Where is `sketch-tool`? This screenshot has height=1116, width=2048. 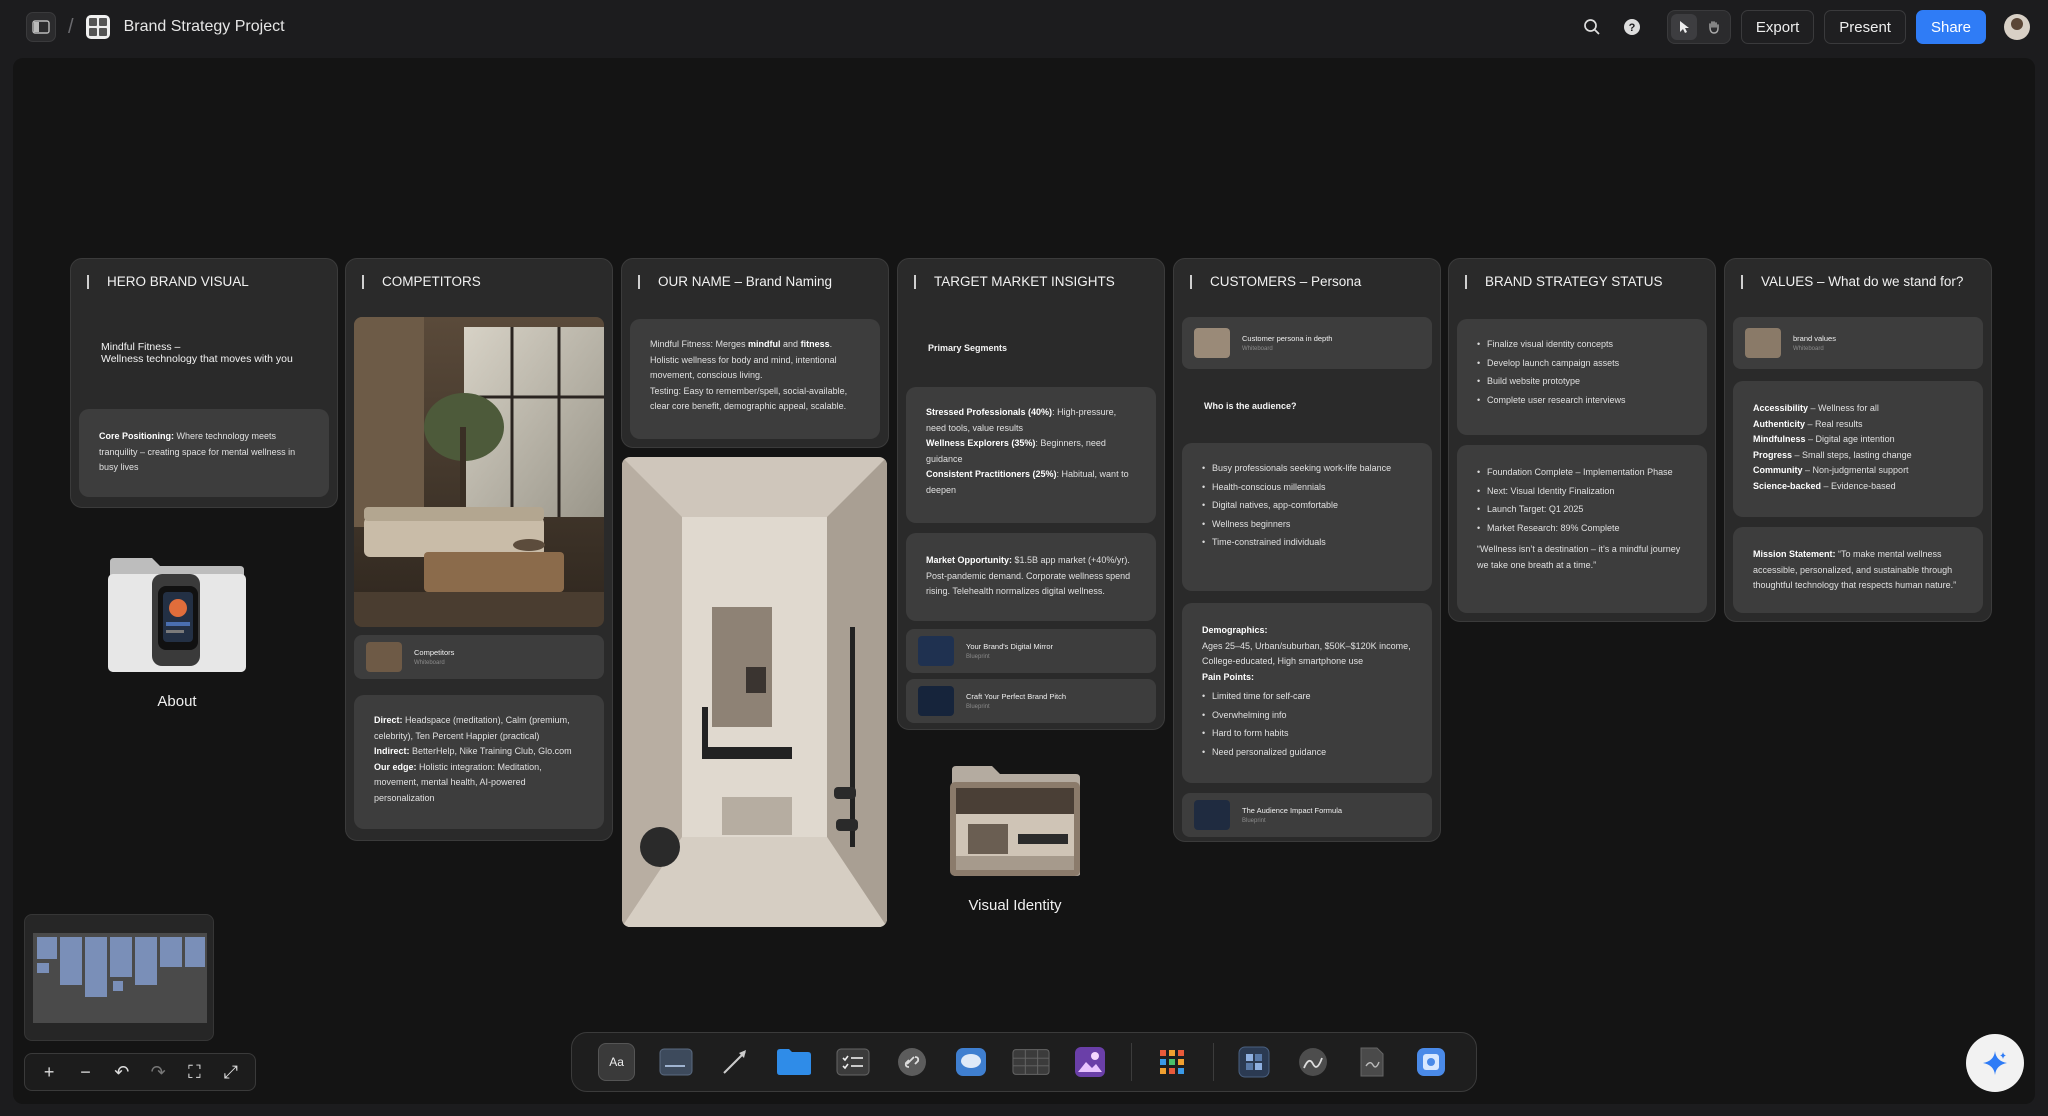
sketch-tool is located at coordinates (1313, 1062).